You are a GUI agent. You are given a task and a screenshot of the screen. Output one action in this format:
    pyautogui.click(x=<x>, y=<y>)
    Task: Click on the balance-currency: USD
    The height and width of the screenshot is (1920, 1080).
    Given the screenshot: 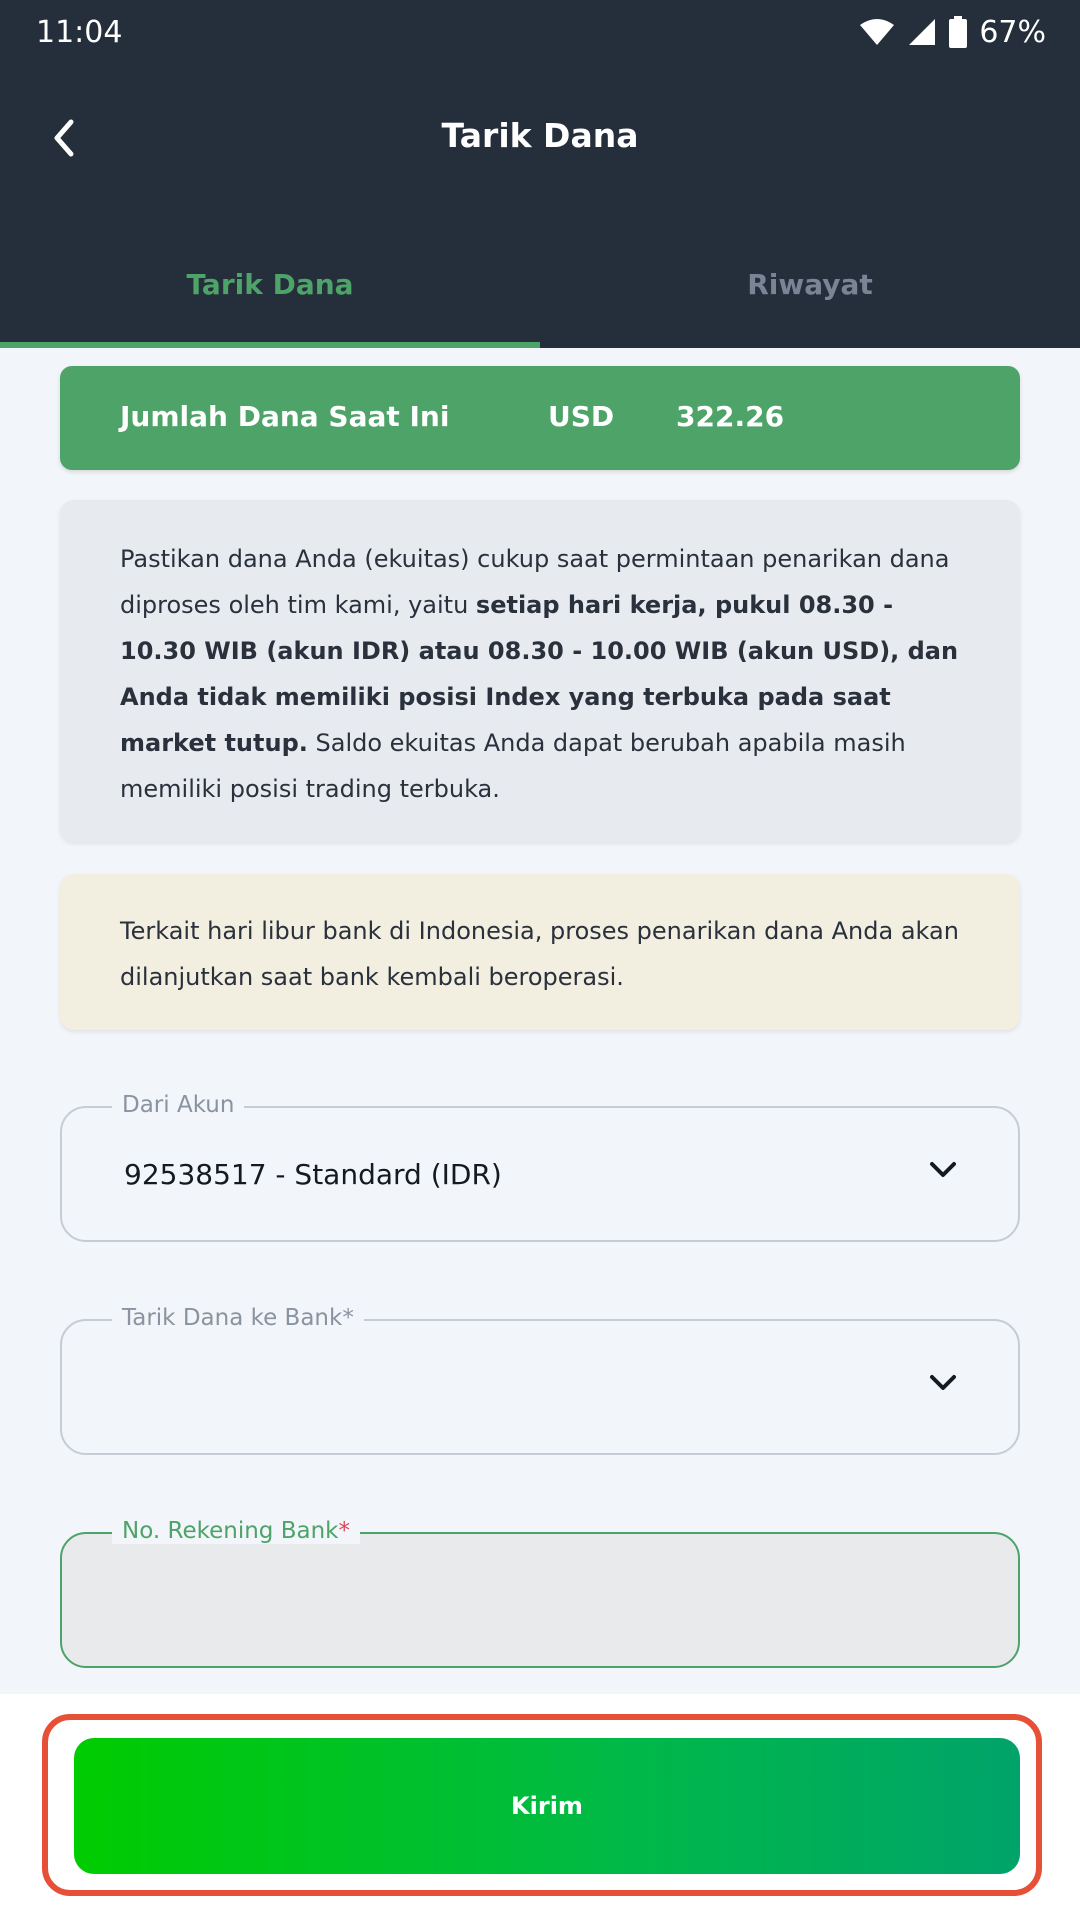 What is the action you would take?
    pyautogui.click(x=581, y=416)
    